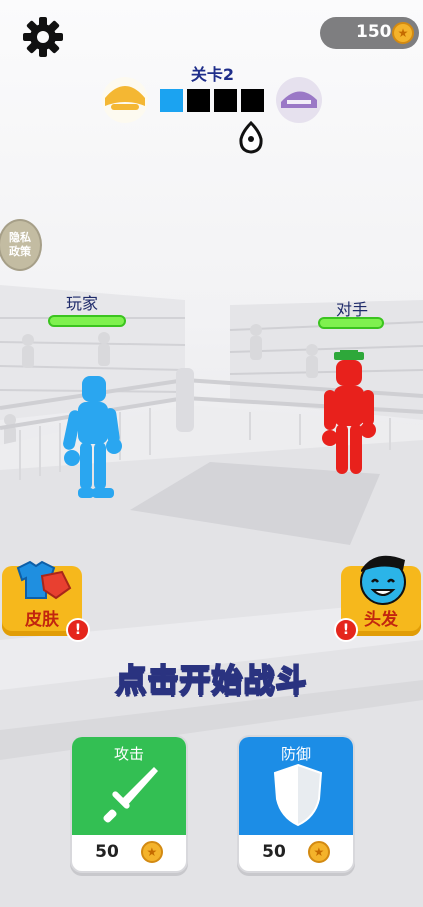  I want to click on skin-button: 皮肤 !, so click(46, 601).